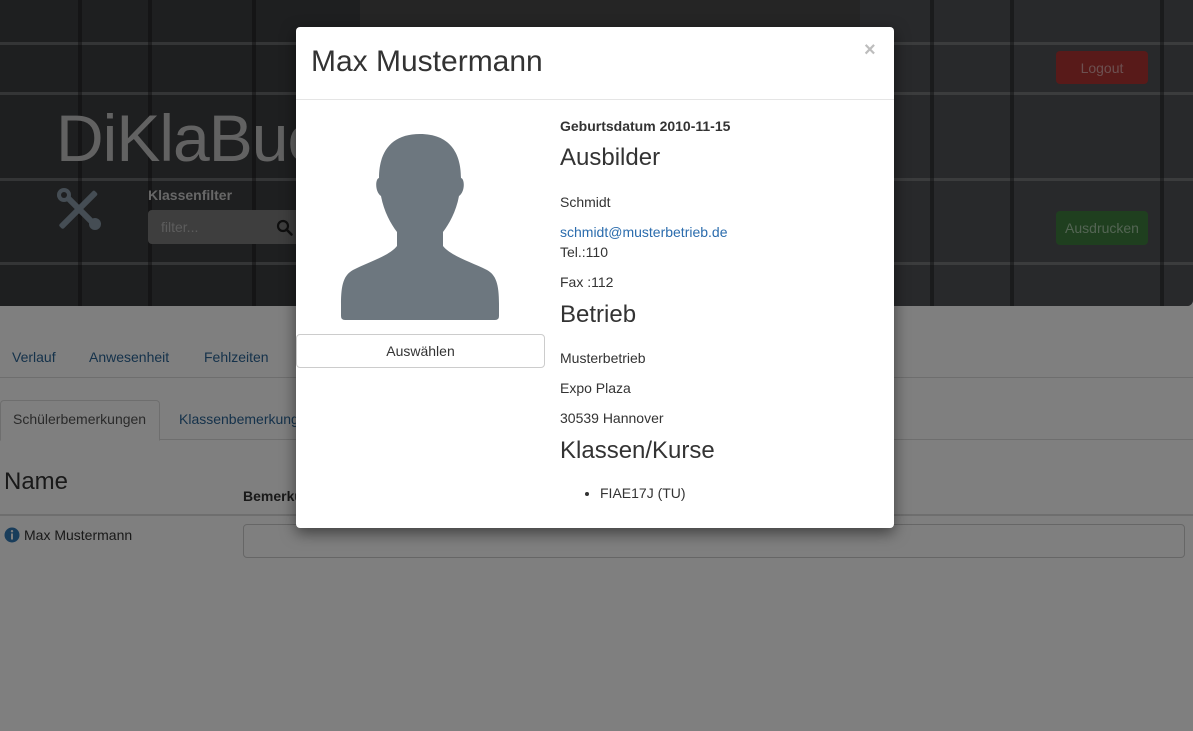 The width and height of the screenshot is (1193, 731). Describe the element at coordinates (612, 418) in the screenshot. I see `betrieb-city: 30539 Hannover` at that location.